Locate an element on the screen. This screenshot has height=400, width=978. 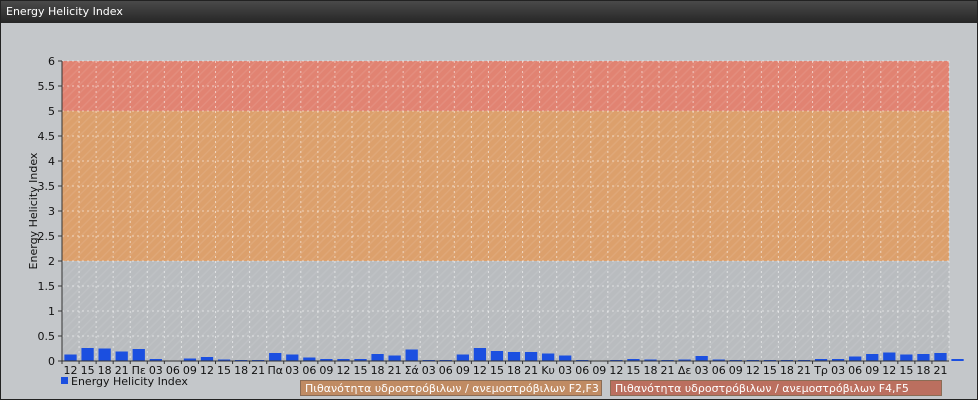
x-tick-label-18: 18 is located at coordinates (378, 370).